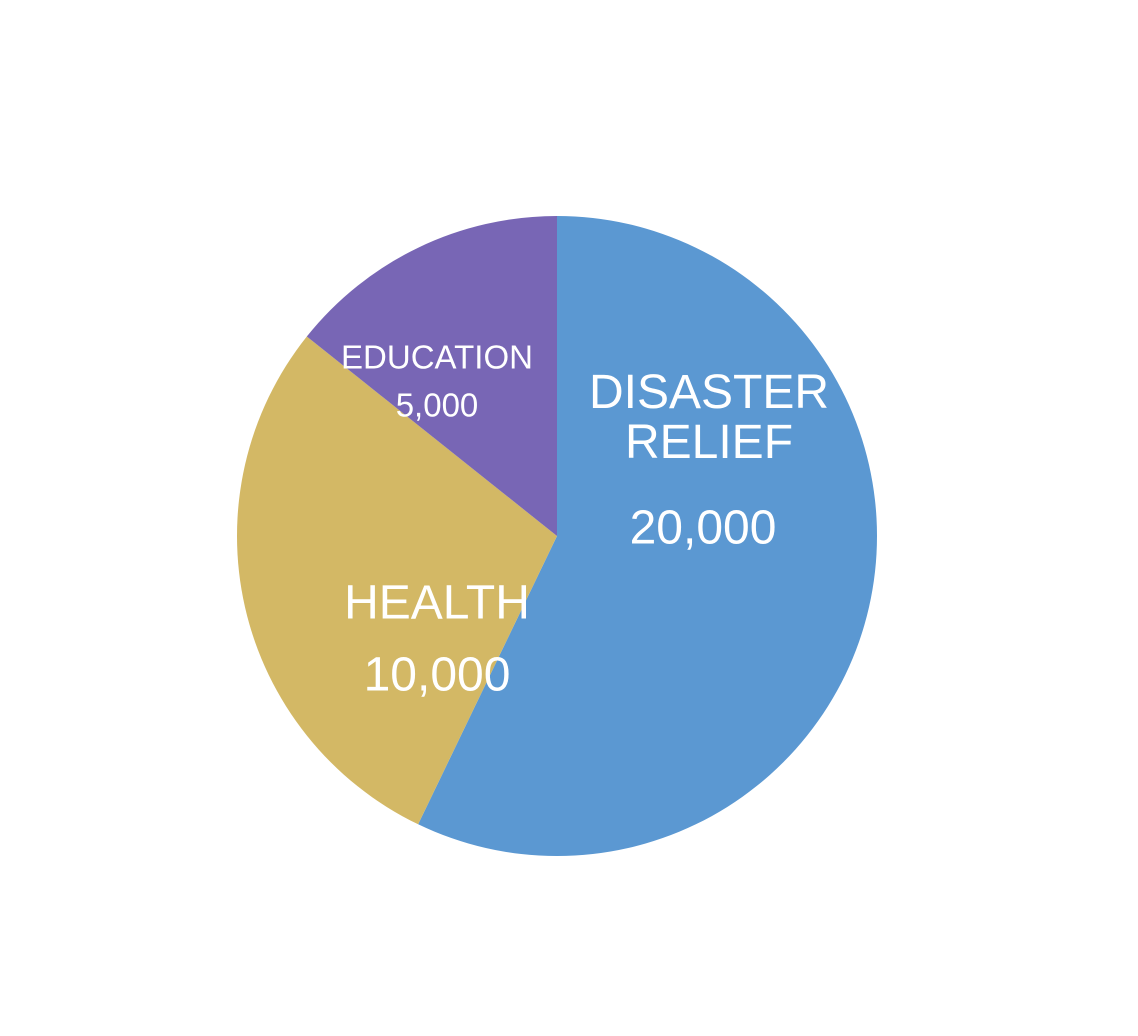  Describe the element at coordinates (437, 603) in the screenshot. I see `slice-category-label: HEALTH` at that location.